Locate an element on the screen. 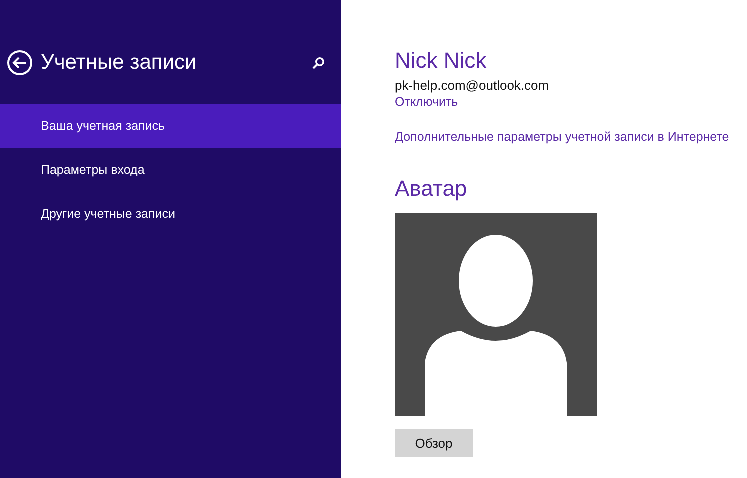 This screenshot has width=747, height=478. page-title: Учетные записи is located at coordinates (119, 63).